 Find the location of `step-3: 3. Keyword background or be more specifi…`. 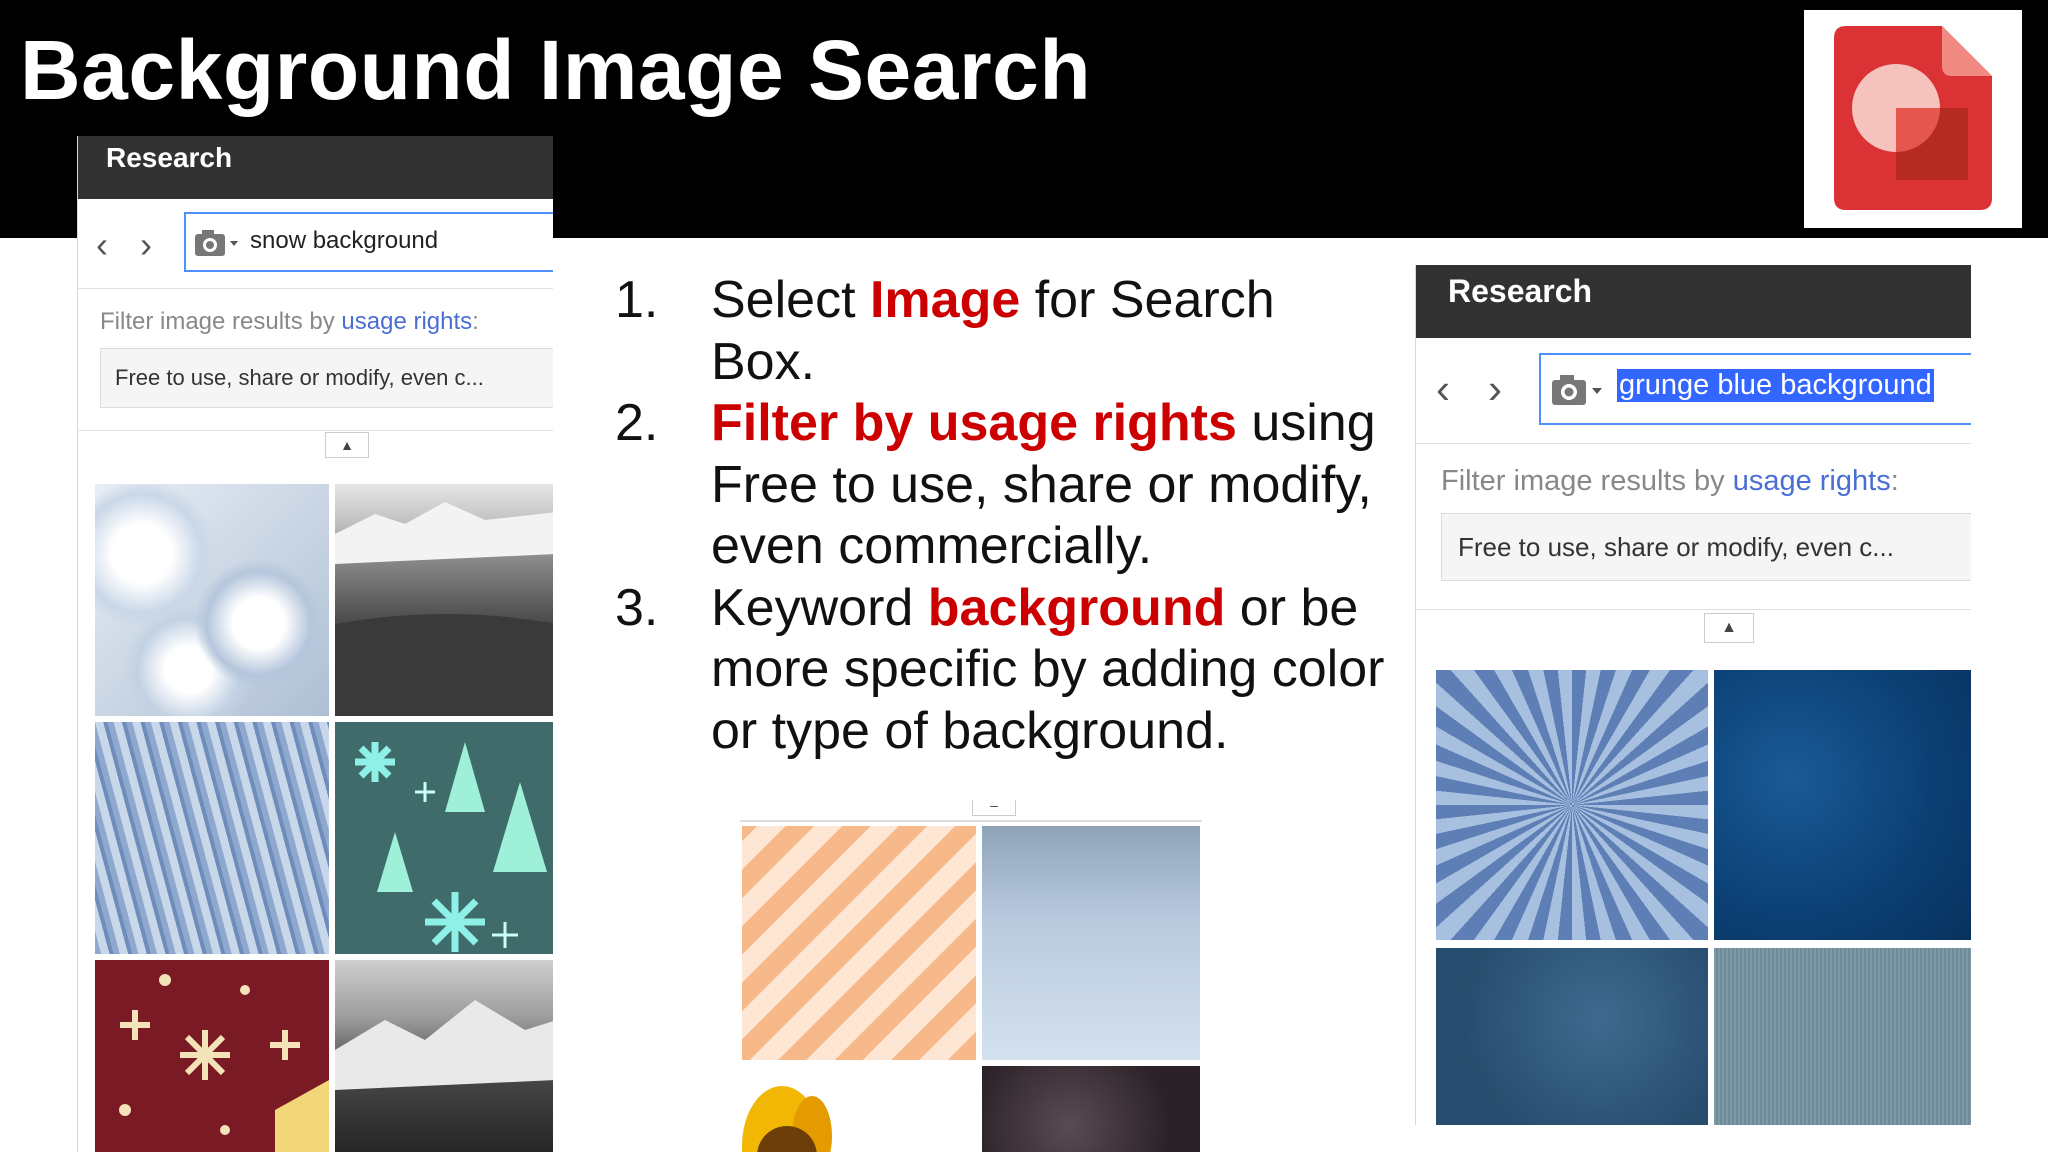

step-3: 3. Keyword background or be more specifi… is located at coordinates (1000, 670).